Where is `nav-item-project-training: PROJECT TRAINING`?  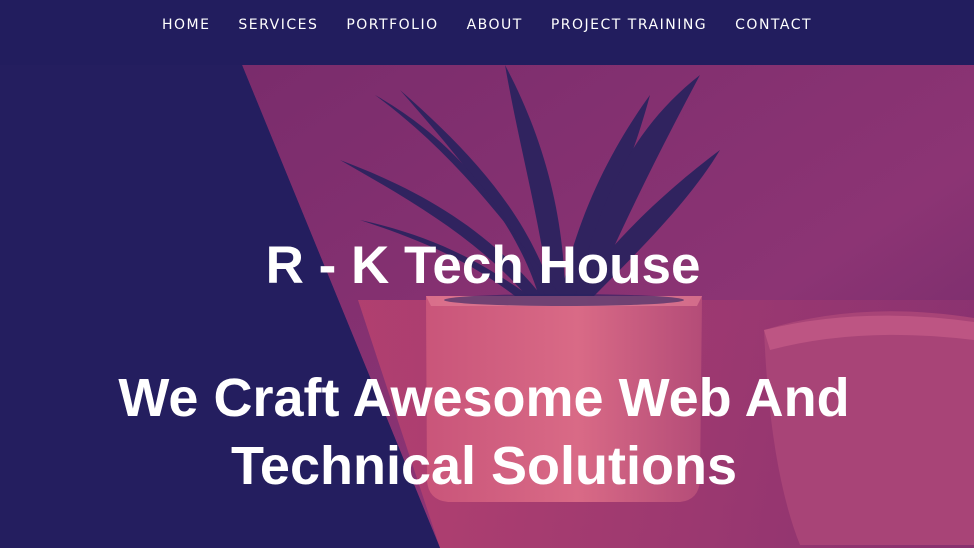
nav-item-project-training: PROJECT TRAINING is located at coordinates (629, 25).